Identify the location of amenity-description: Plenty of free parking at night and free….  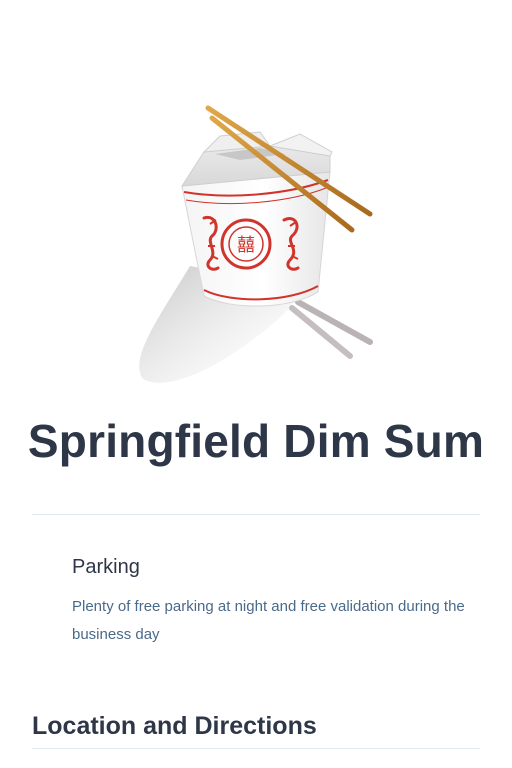
(268, 620).